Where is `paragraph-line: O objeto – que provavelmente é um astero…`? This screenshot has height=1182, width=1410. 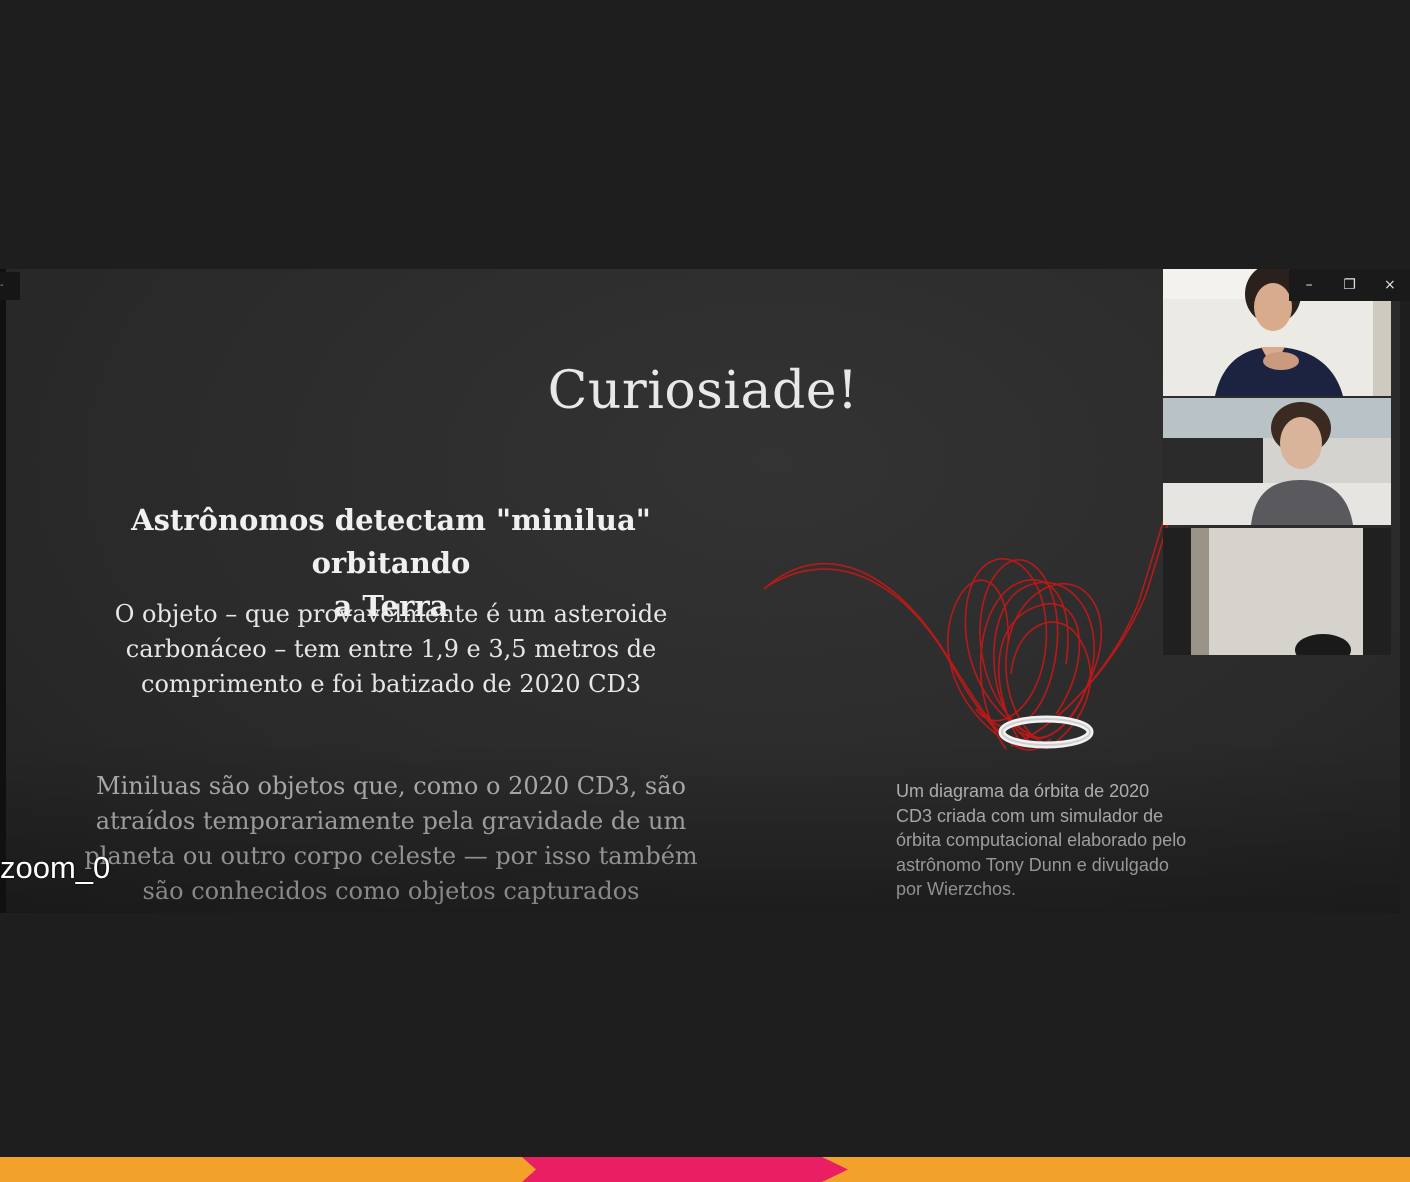 paragraph-line: O objeto – que provavelmente é um astero… is located at coordinates (391, 614).